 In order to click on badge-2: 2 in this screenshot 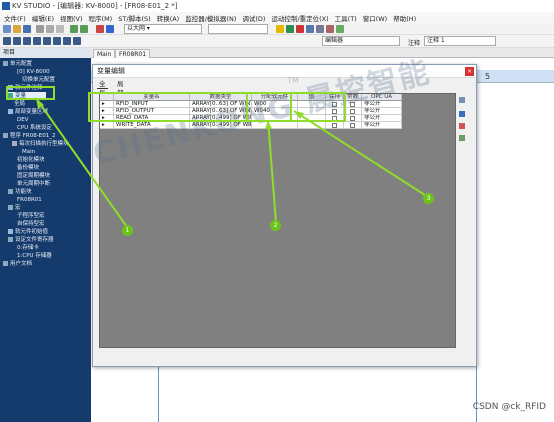, I will do `click(275, 225)`.